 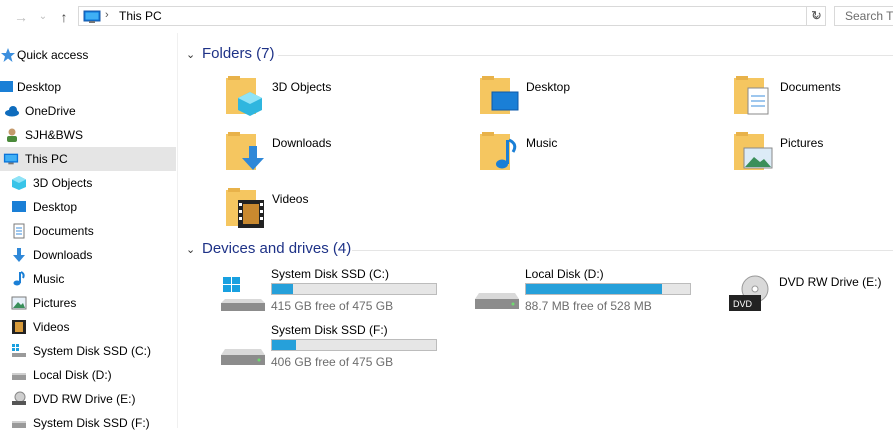 What do you see at coordinates (53, 55) in the screenshot?
I see `nav-item-label: Quick access` at bounding box center [53, 55].